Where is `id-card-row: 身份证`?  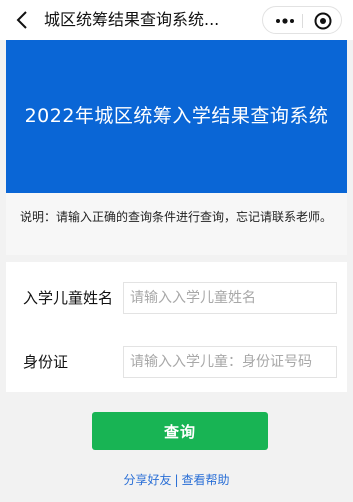
id-card-row: 身份证 is located at coordinates (176, 362).